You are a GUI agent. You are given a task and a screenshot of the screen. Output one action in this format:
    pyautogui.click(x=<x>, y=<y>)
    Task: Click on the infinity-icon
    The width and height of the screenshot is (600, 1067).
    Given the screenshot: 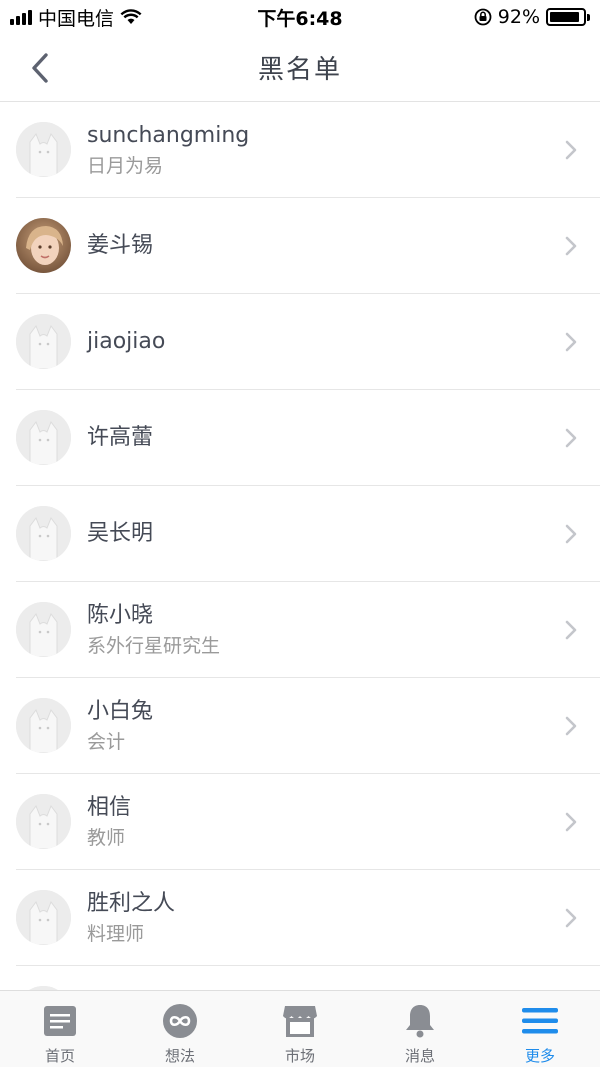 What is the action you would take?
    pyautogui.click(x=180, y=1021)
    